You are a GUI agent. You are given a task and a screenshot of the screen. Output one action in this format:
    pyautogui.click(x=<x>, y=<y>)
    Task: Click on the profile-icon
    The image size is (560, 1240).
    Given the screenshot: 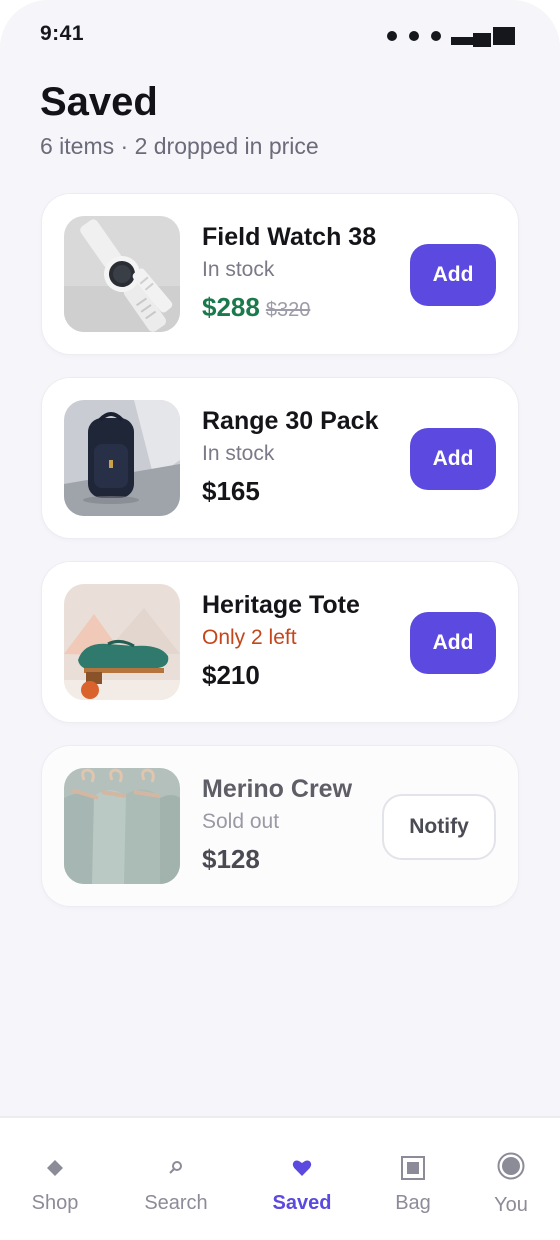 What is the action you would take?
    pyautogui.click(x=508, y=1166)
    